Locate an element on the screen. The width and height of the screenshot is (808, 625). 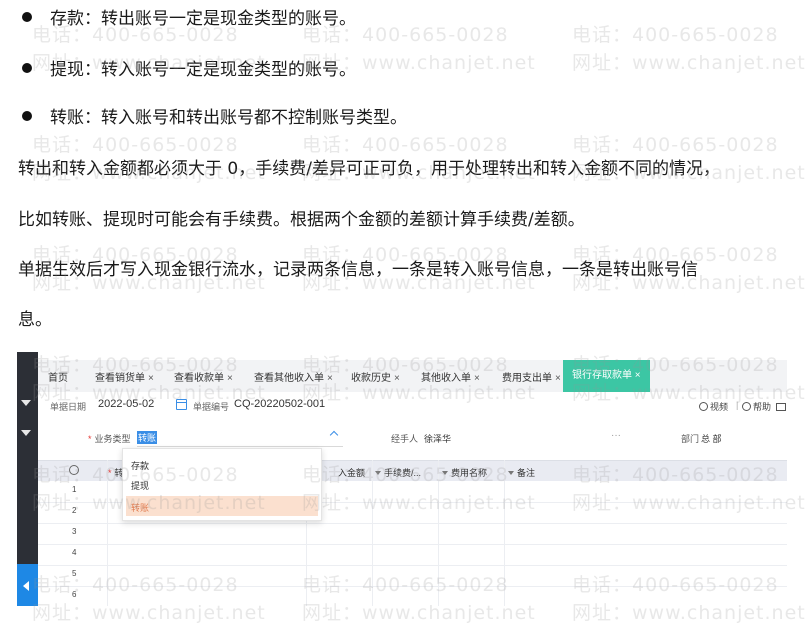
tab-view-sales: 查看销货单 × is located at coordinates (124, 376).